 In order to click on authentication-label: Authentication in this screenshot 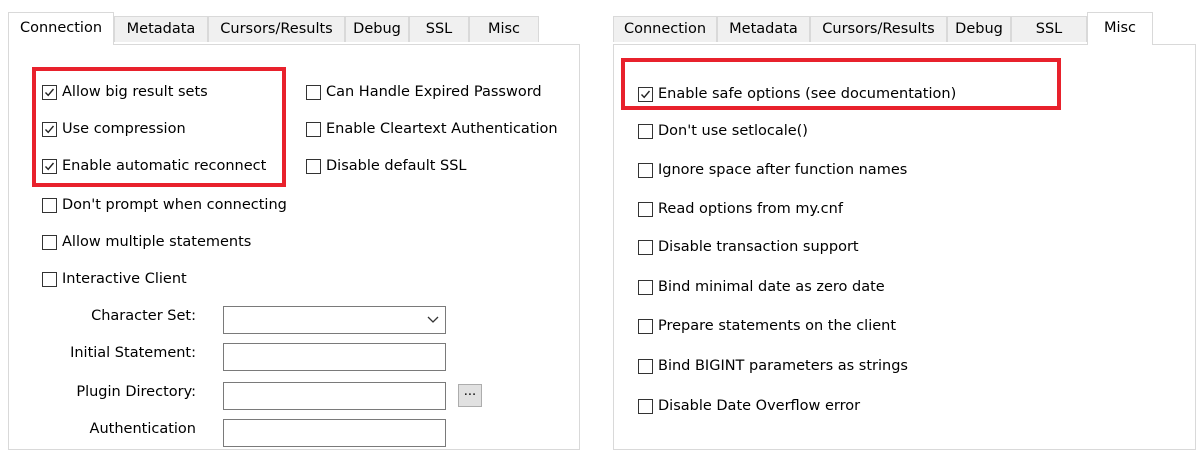, I will do `click(142, 429)`.